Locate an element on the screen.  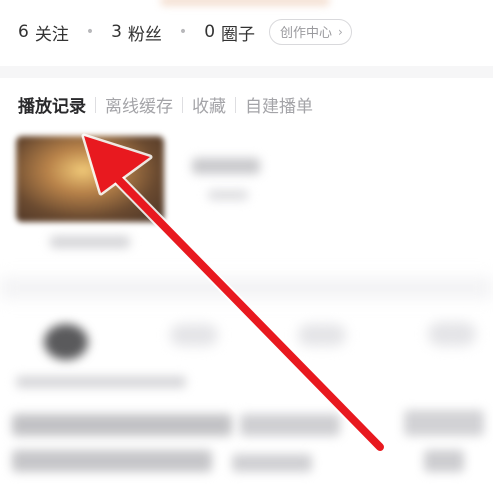
stat-followers-label: 粉丝 is located at coordinates (144, 34).